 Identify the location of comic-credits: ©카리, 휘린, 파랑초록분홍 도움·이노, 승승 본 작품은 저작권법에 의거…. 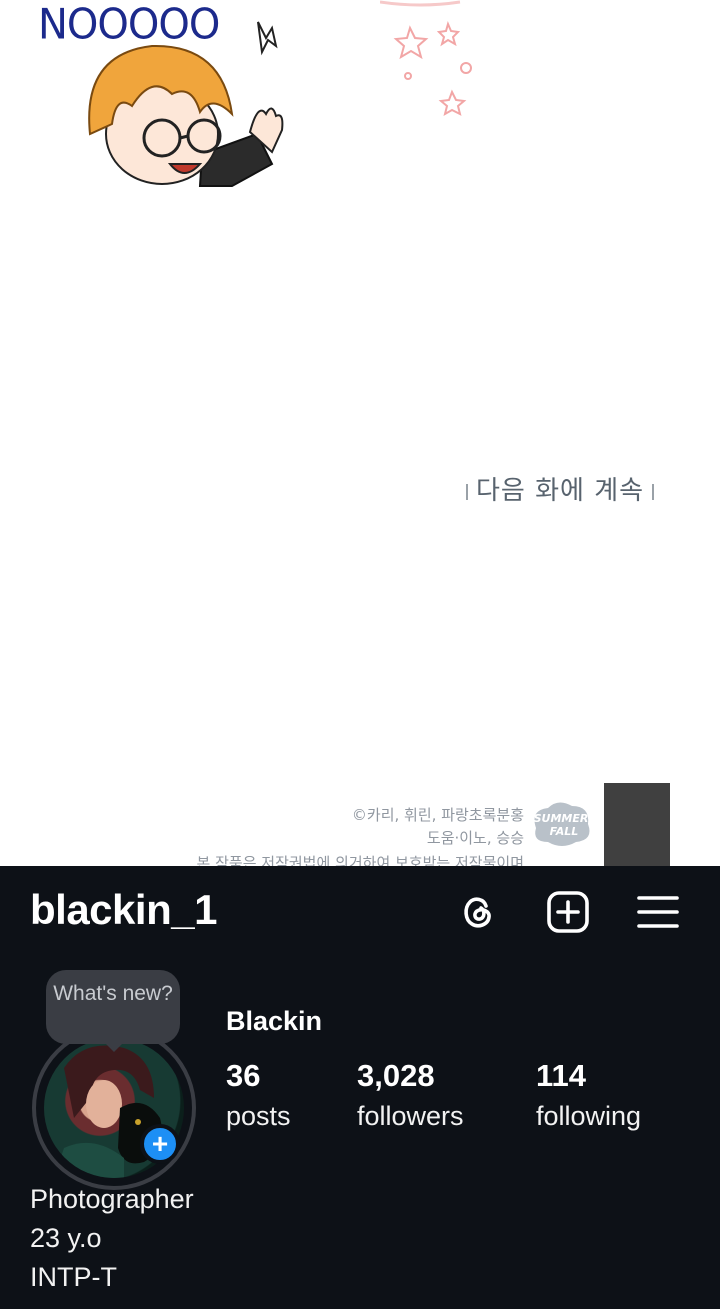
(360, 835).